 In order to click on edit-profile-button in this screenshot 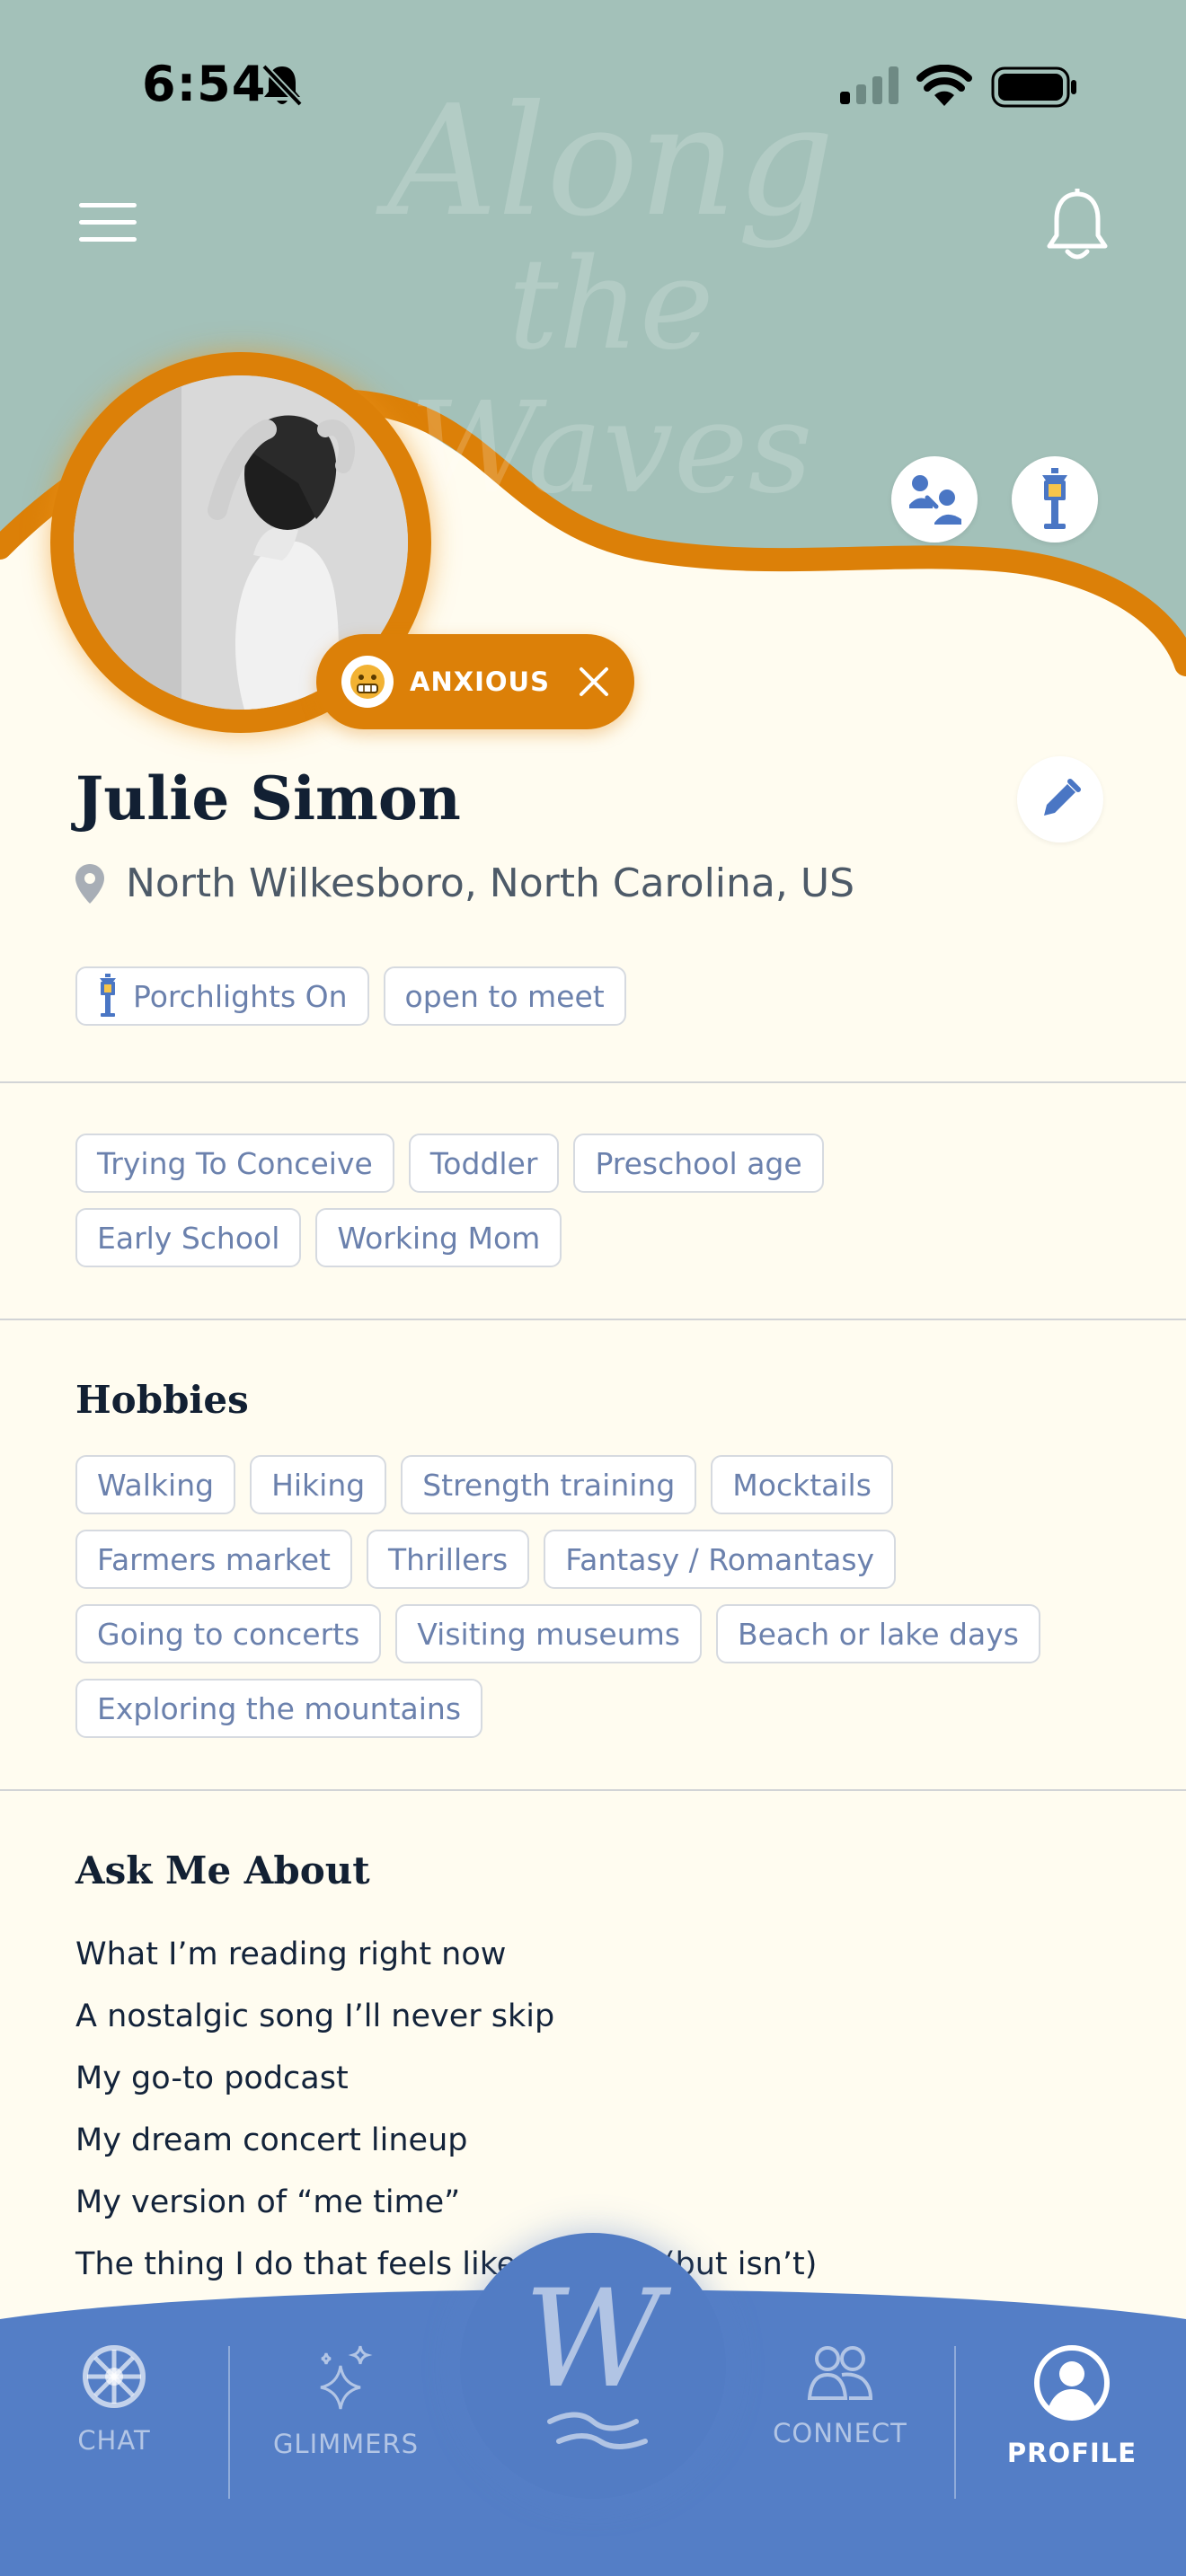, I will do `click(1060, 799)`.